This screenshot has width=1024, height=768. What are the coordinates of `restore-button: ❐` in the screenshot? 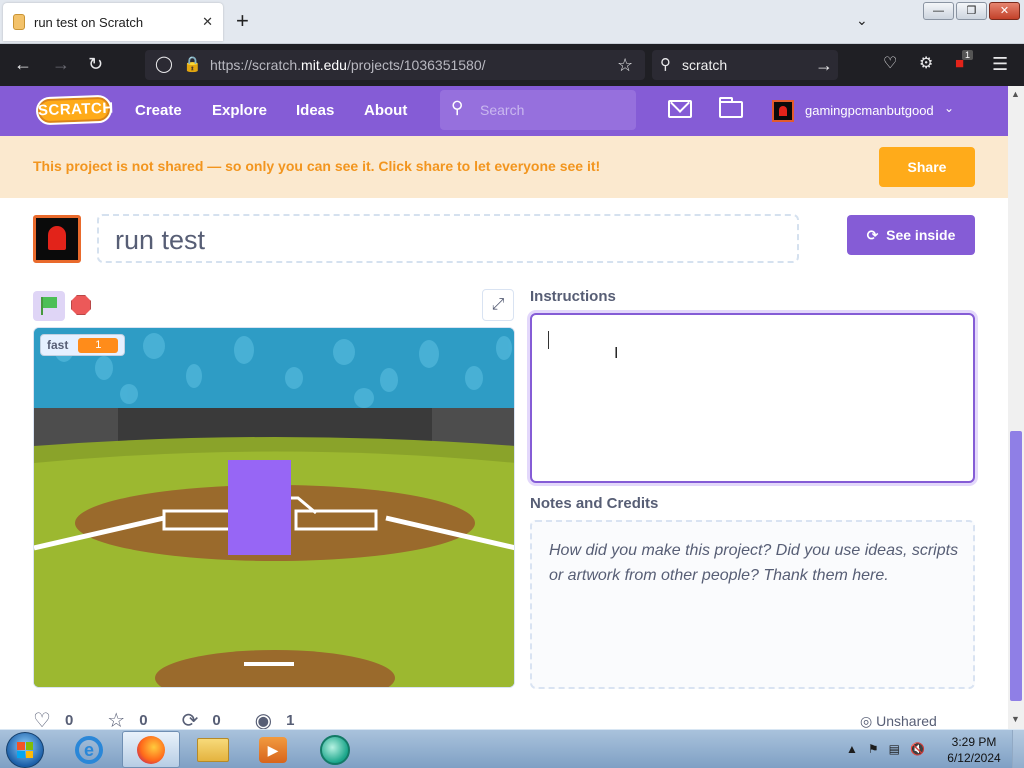 It's located at (971, 11).